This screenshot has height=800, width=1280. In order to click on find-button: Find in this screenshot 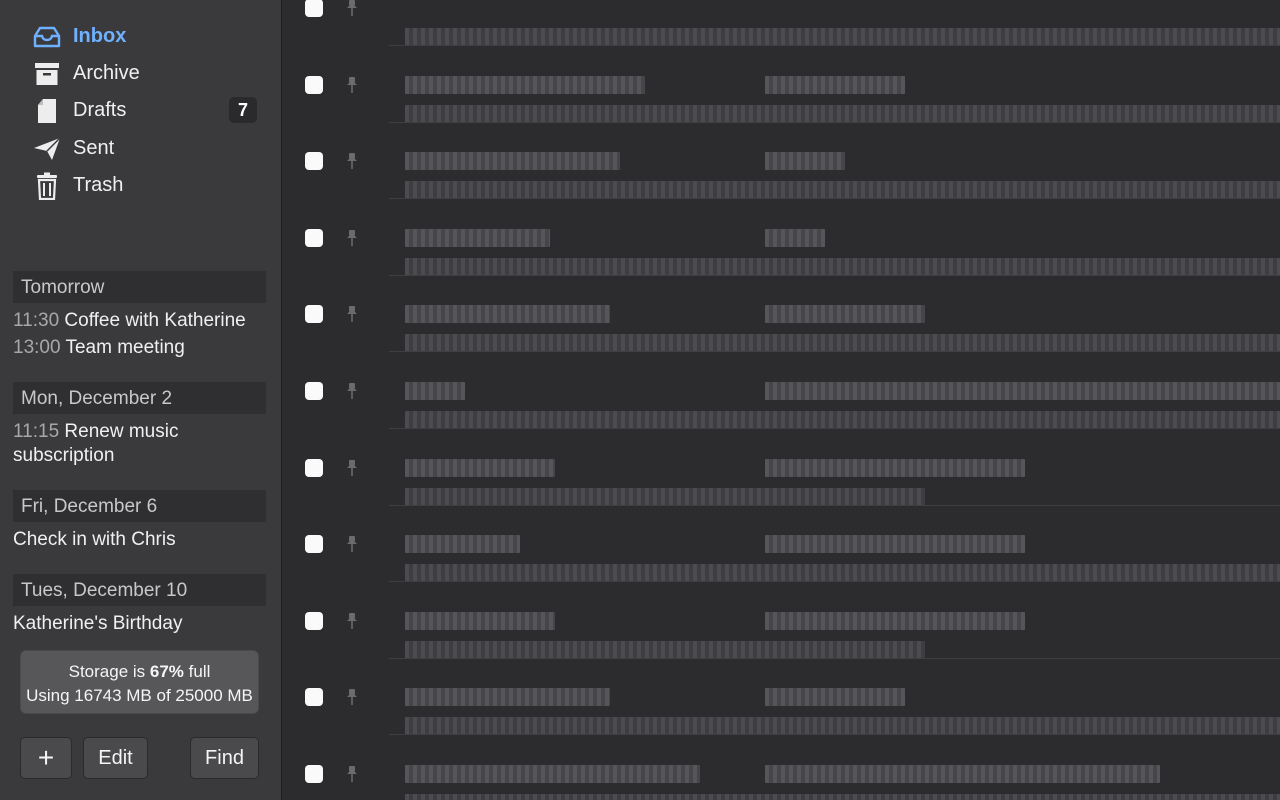, I will do `click(224, 758)`.